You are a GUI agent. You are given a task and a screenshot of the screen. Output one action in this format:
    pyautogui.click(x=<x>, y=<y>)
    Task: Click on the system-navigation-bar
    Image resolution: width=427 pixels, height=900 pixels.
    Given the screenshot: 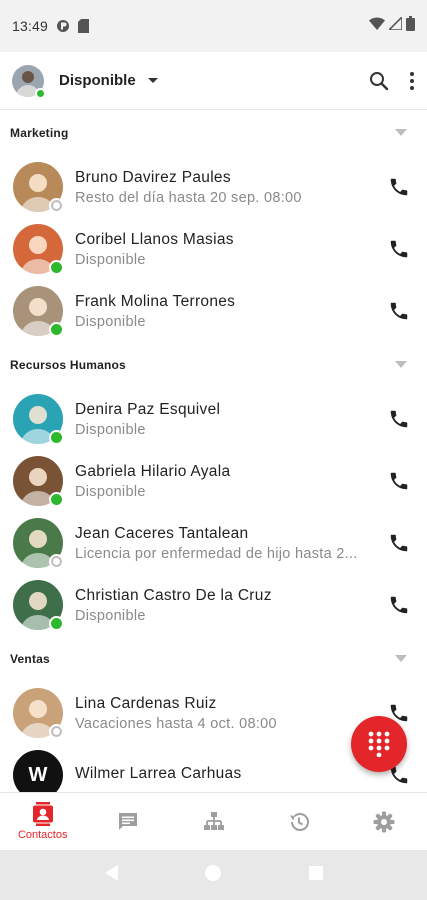 What is the action you would take?
    pyautogui.click(x=213, y=875)
    